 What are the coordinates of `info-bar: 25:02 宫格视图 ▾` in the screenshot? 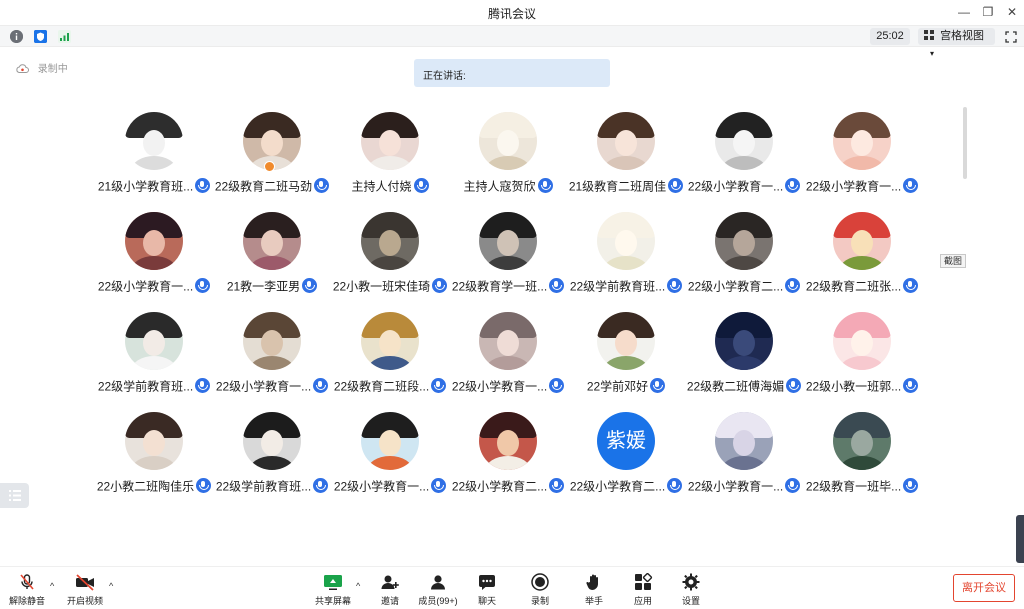 It's located at (512, 41).